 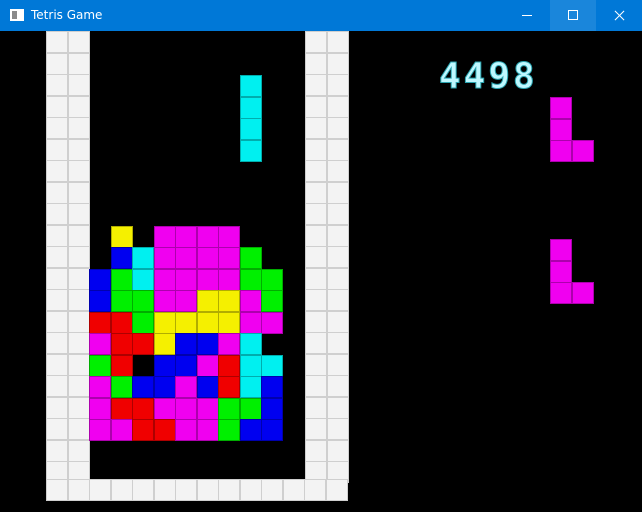 What do you see at coordinates (488, 77) in the screenshot?
I see `score-display: 4498` at bounding box center [488, 77].